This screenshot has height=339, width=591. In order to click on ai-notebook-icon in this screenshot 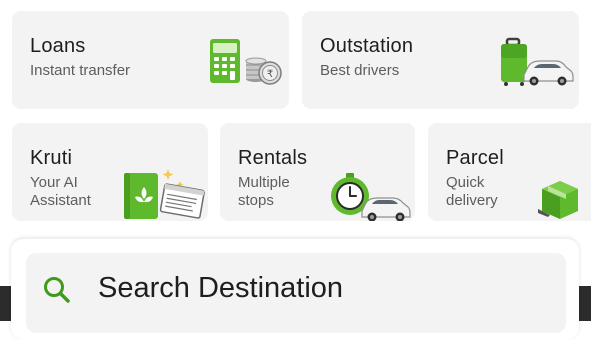, I will do `click(164, 194)`.